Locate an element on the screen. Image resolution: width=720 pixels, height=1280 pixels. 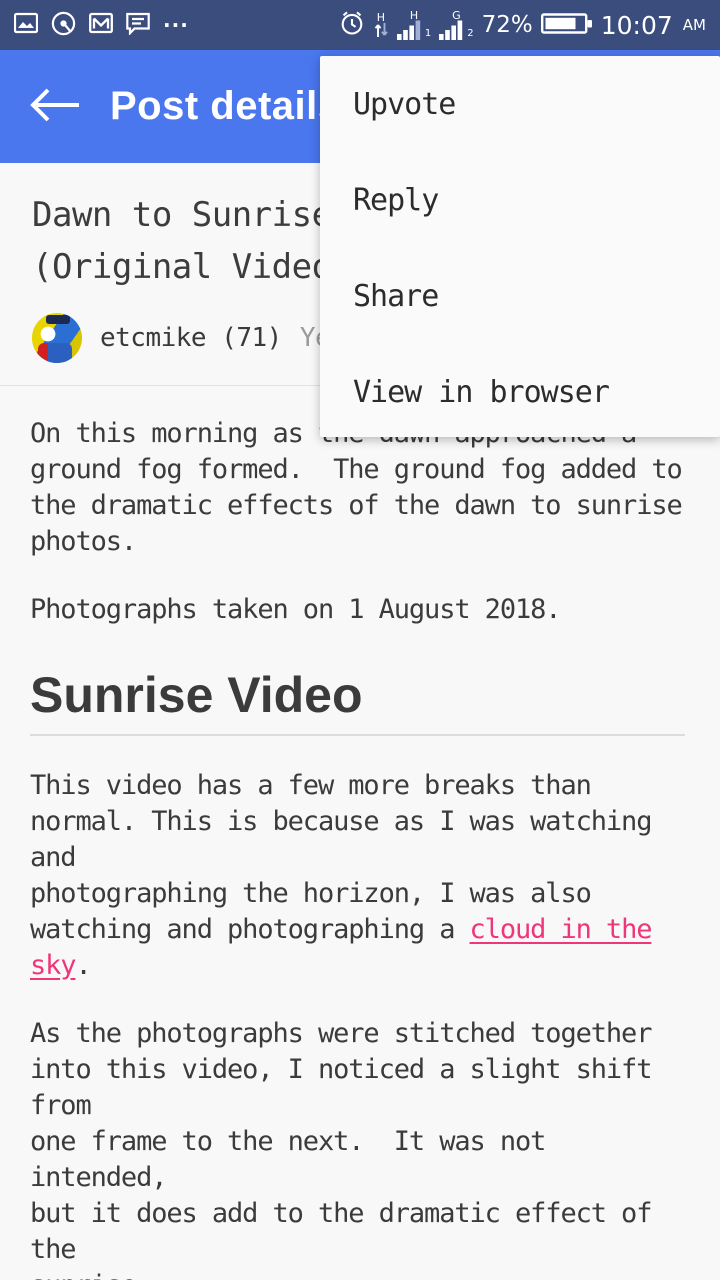
menu-item-share: Share is located at coordinates (520, 296).